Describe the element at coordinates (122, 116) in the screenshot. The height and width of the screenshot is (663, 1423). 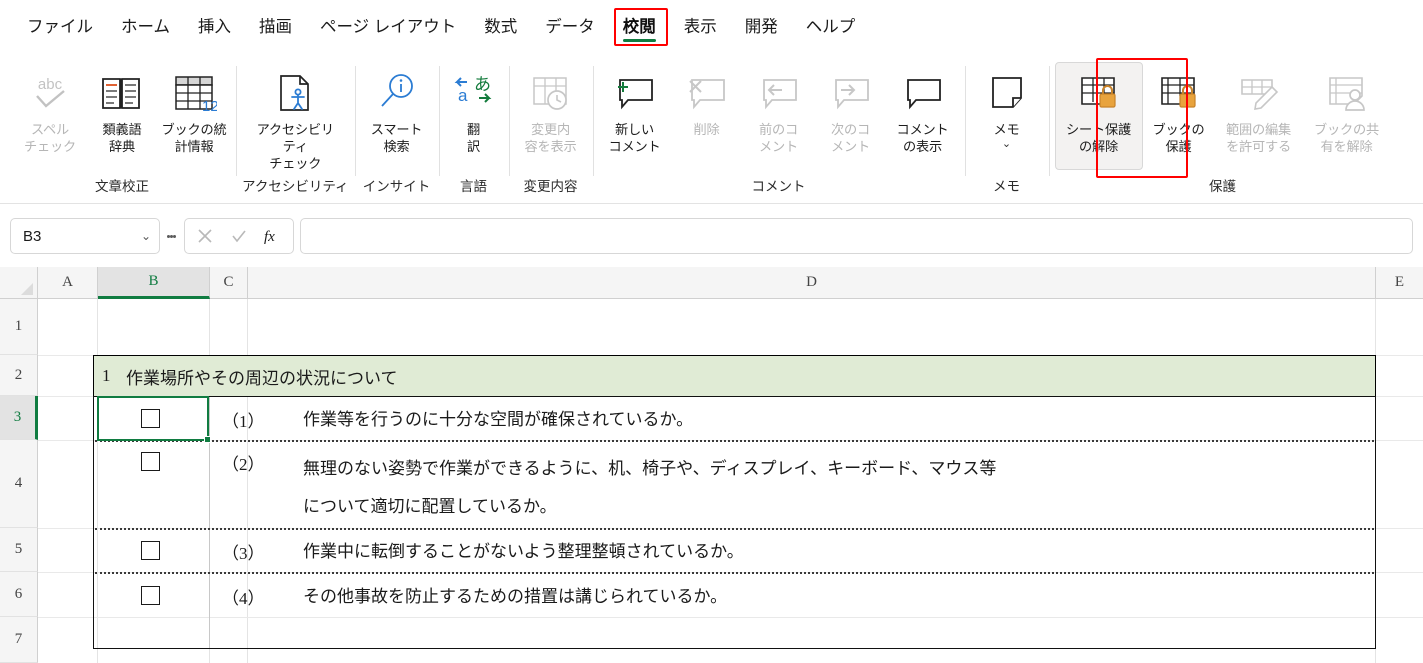
I see `thesaurus-button: 類義語 辞典` at that location.